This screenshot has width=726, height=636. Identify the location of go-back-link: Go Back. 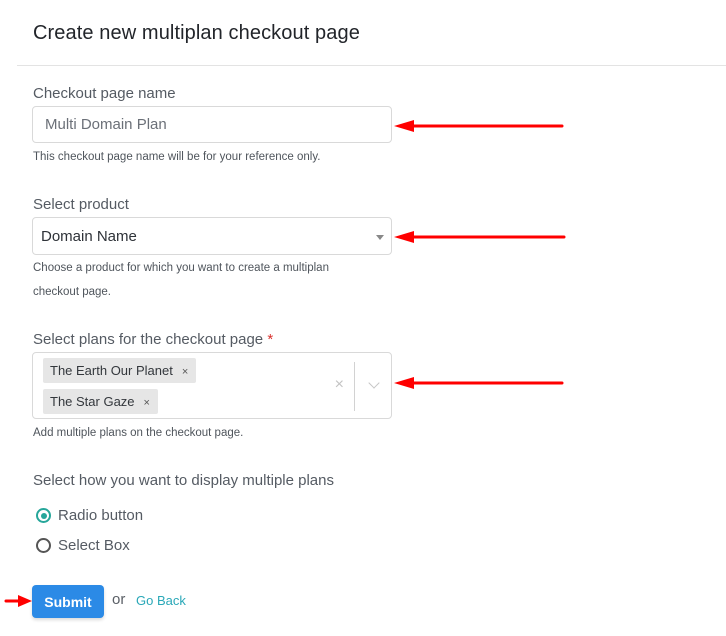
(161, 600).